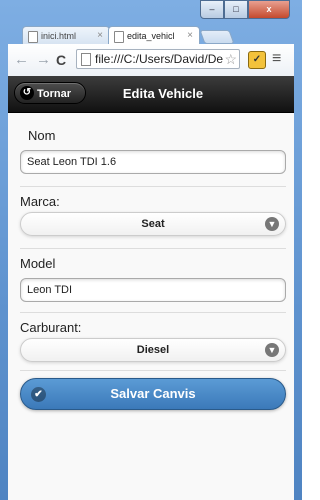 This screenshot has height=500, width=320. What do you see at coordinates (38, 394) in the screenshot?
I see `checkmark-icon: ✔` at bounding box center [38, 394].